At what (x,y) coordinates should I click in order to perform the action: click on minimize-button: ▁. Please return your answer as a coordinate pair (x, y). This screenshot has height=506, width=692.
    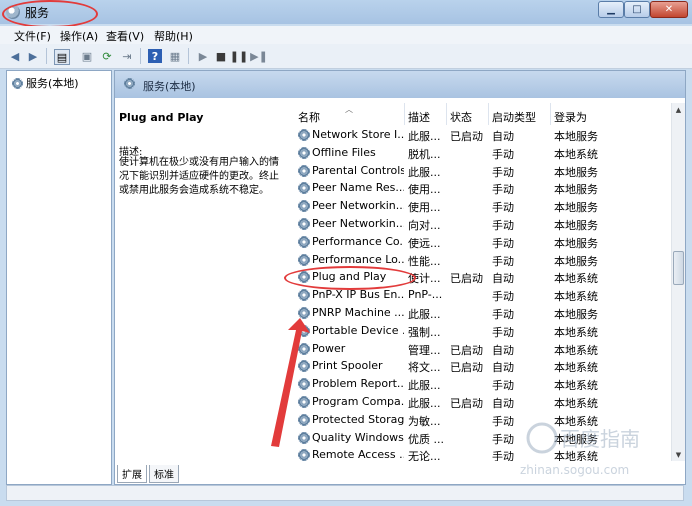
    Looking at the image, I should click on (611, 9).